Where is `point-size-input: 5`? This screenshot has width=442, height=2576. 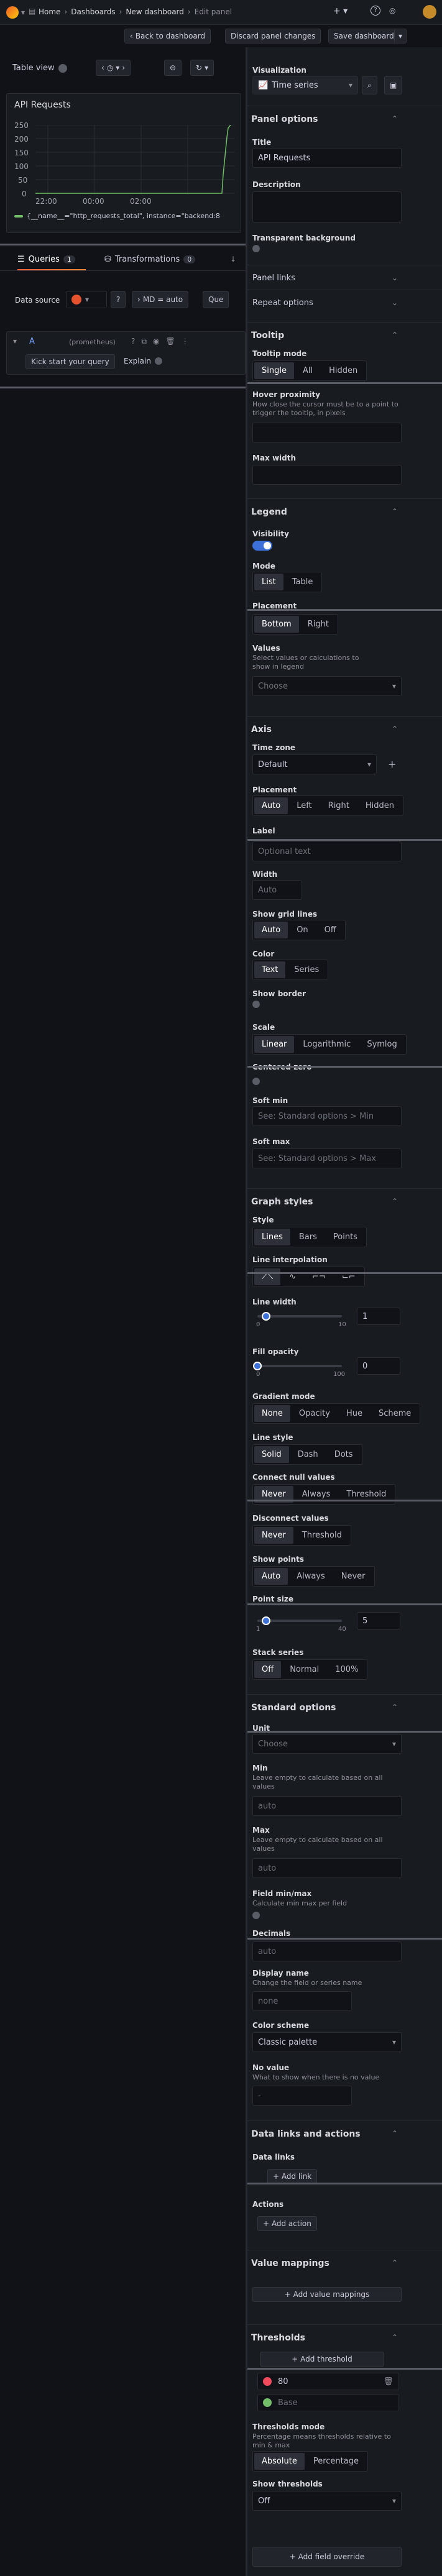 point-size-input: 5 is located at coordinates (378, 1620).